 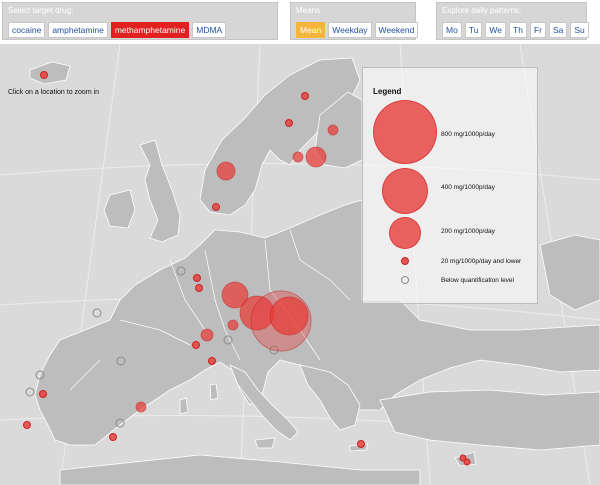 I want to click on means-button-weekend: Weekend, so click(x=396, y=30).